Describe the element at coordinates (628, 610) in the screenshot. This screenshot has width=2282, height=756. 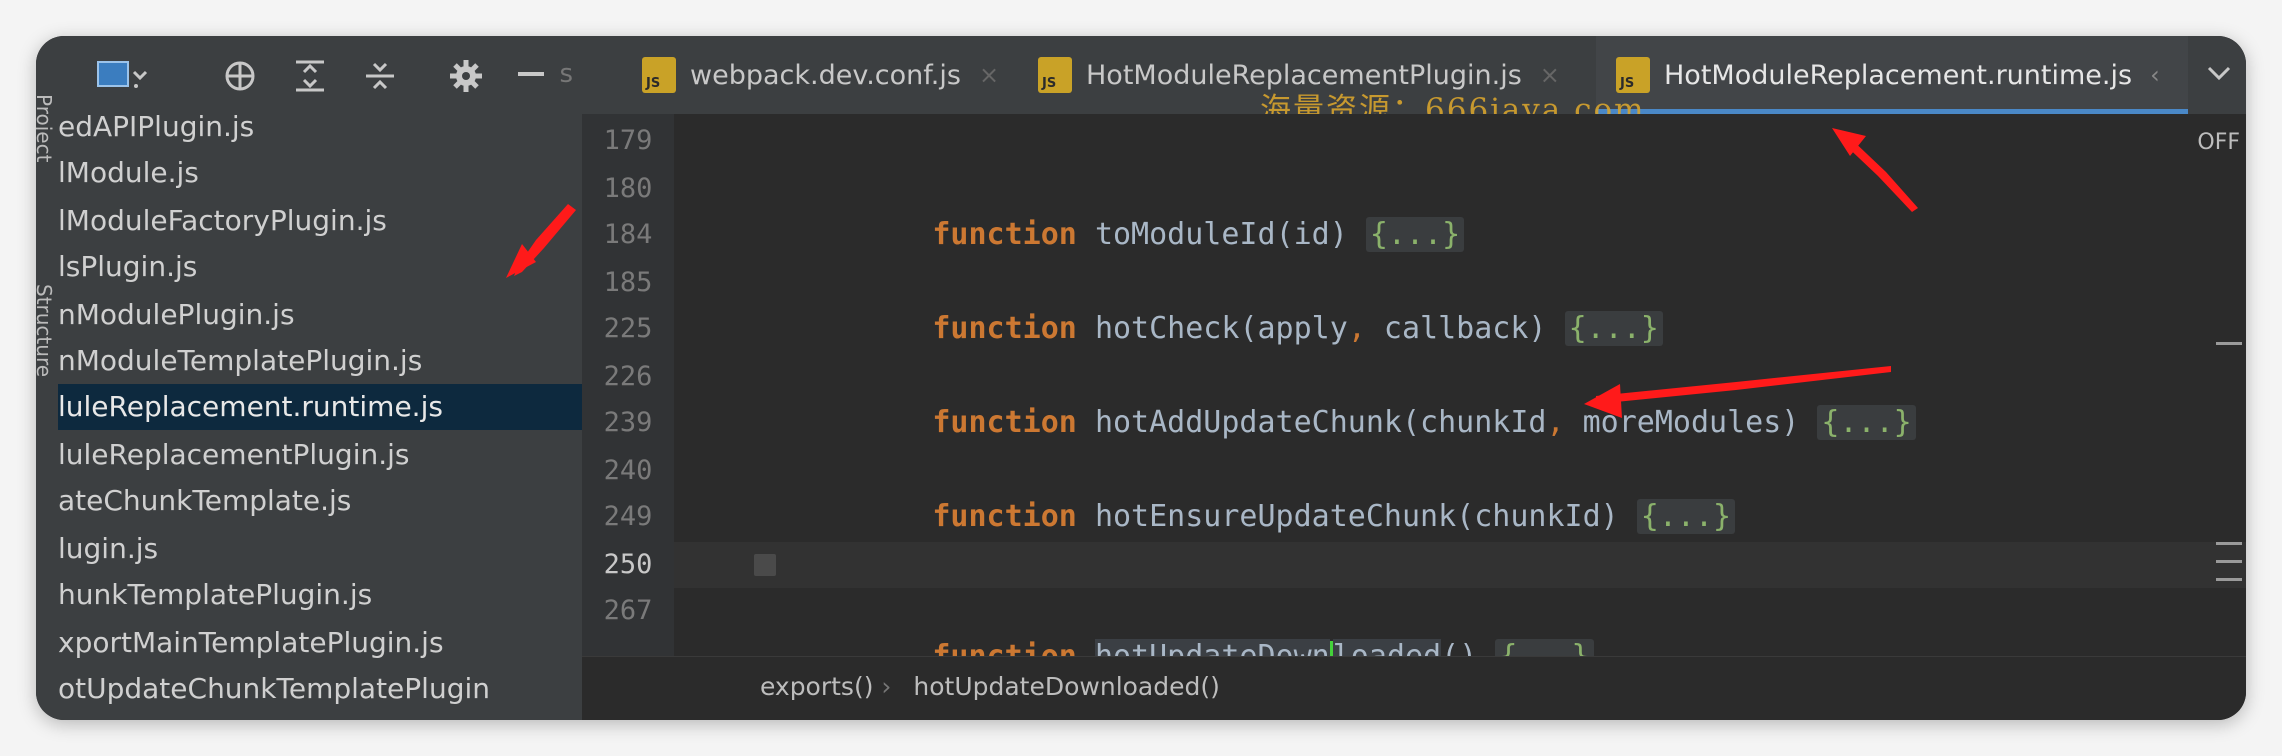
I see `line-number: 267` at that location.